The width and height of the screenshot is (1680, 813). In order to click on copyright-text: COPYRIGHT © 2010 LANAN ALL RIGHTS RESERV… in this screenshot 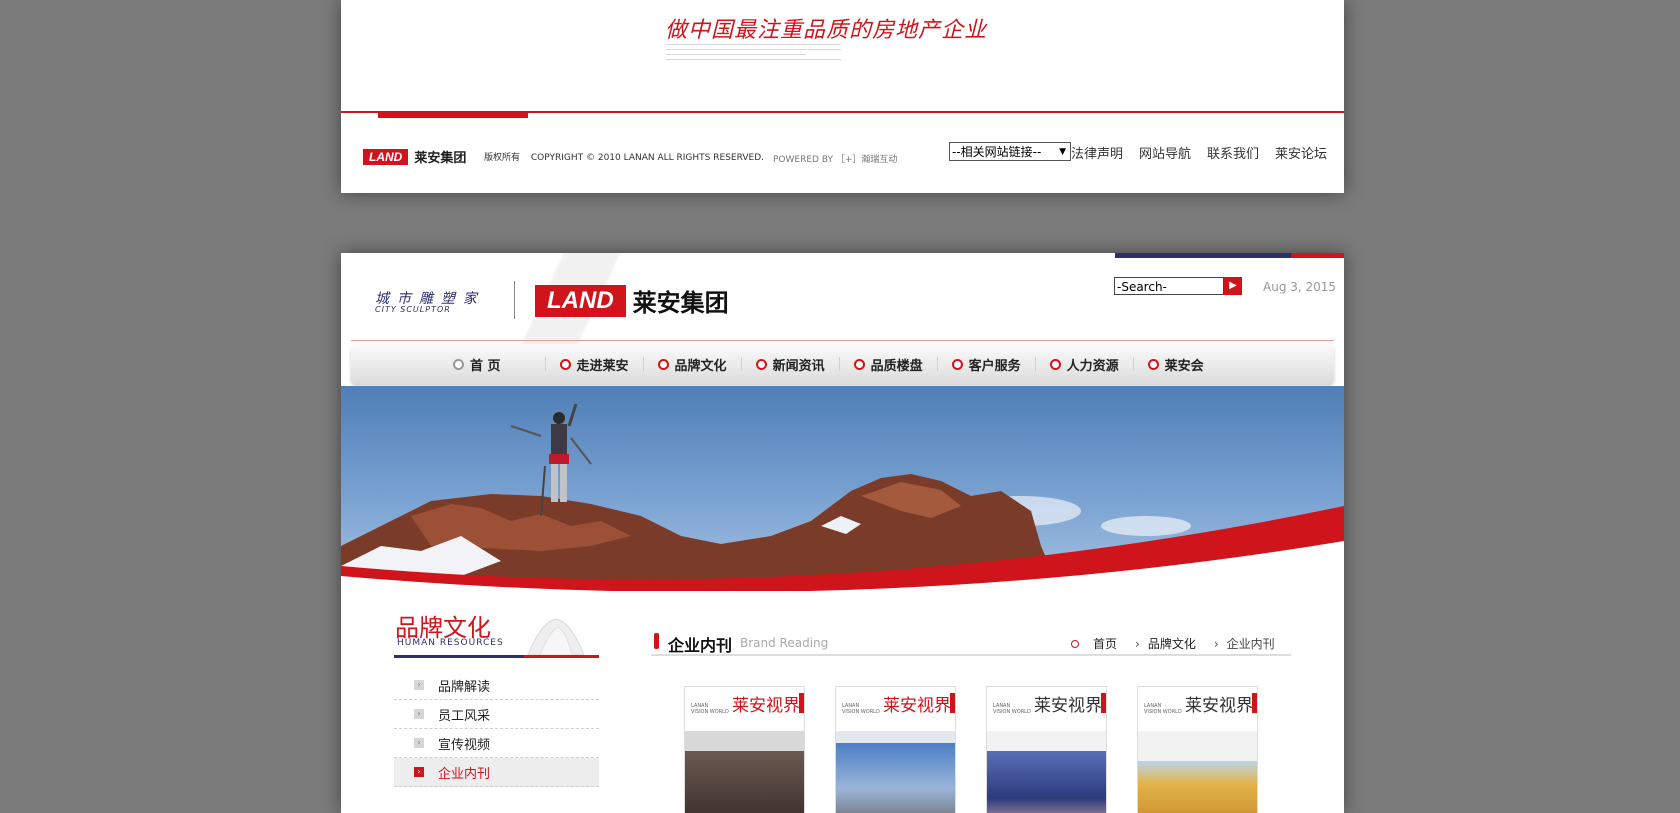, I will do `click(647, 158)`.